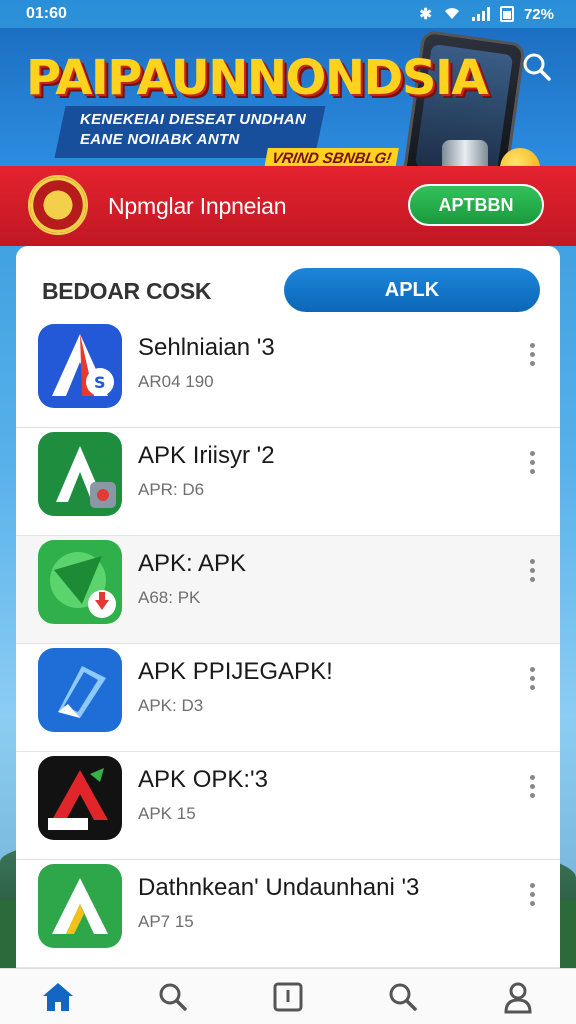 The height and width of the screenshot is (1024, 576). What do you see at coordinates (288, 698) in the screenshot?
I see `list-item: APK PPIJEGAPK! APK: D3` at bounding box center [288, 698].